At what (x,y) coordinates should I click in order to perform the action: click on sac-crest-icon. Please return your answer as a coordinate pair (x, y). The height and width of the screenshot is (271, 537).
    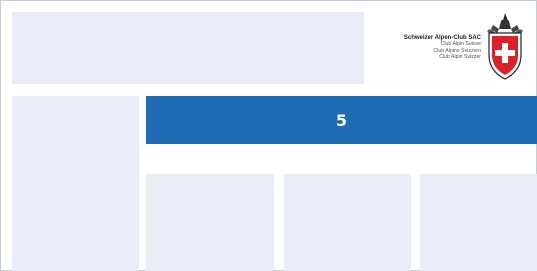
    Looking at the image, I should click on (505, 46).